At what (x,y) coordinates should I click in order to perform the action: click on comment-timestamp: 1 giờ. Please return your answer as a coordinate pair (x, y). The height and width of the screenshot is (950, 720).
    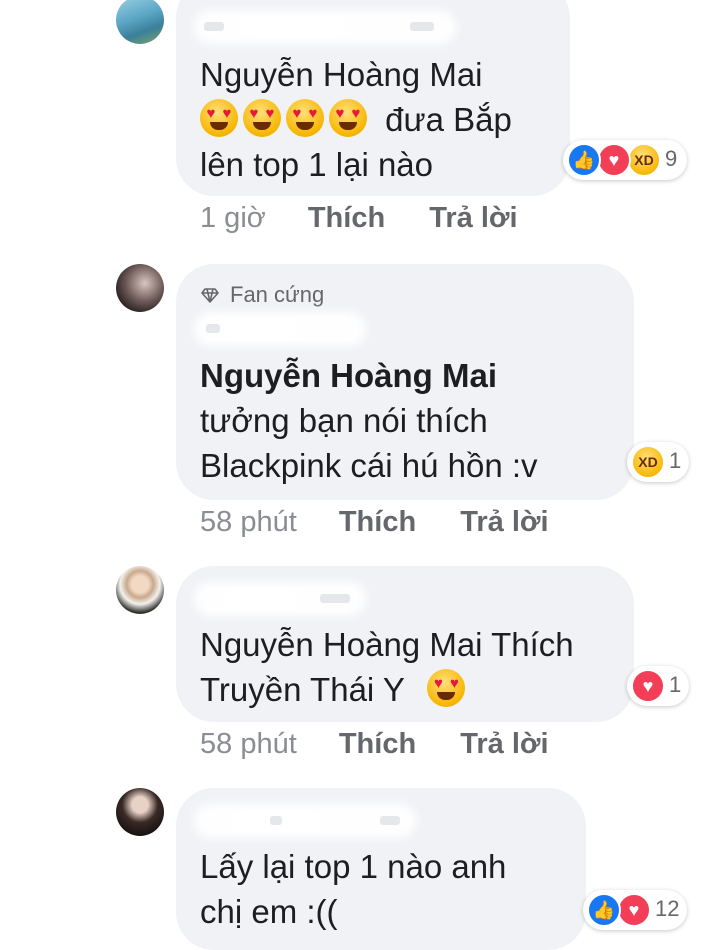
    Looking at the image, I should click on (233, 218).